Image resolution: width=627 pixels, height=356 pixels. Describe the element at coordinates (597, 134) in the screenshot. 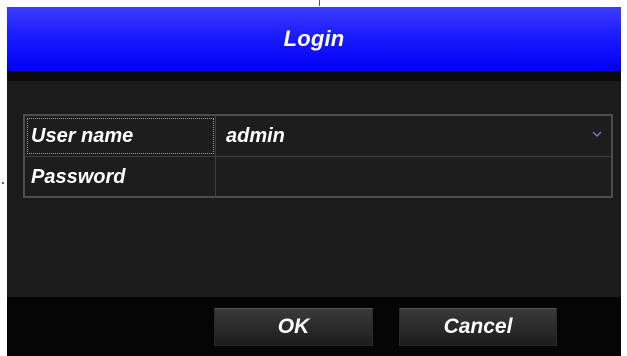

I see `chevron-down-icon` at that location.